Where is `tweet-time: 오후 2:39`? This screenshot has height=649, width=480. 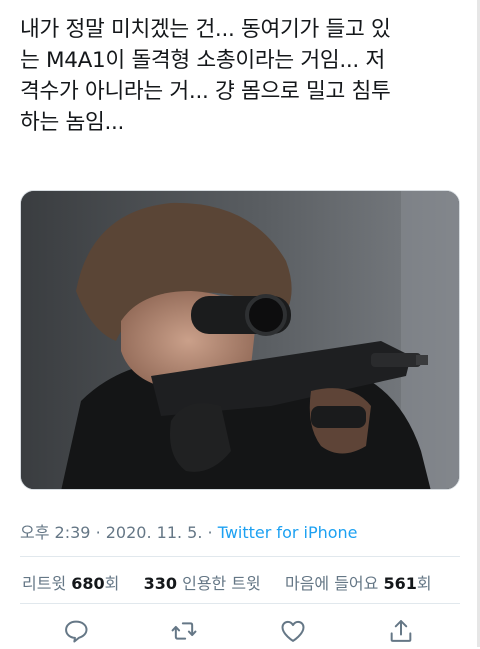
tweet-time: 오후 2:39 is located at coordinates (55, 532).